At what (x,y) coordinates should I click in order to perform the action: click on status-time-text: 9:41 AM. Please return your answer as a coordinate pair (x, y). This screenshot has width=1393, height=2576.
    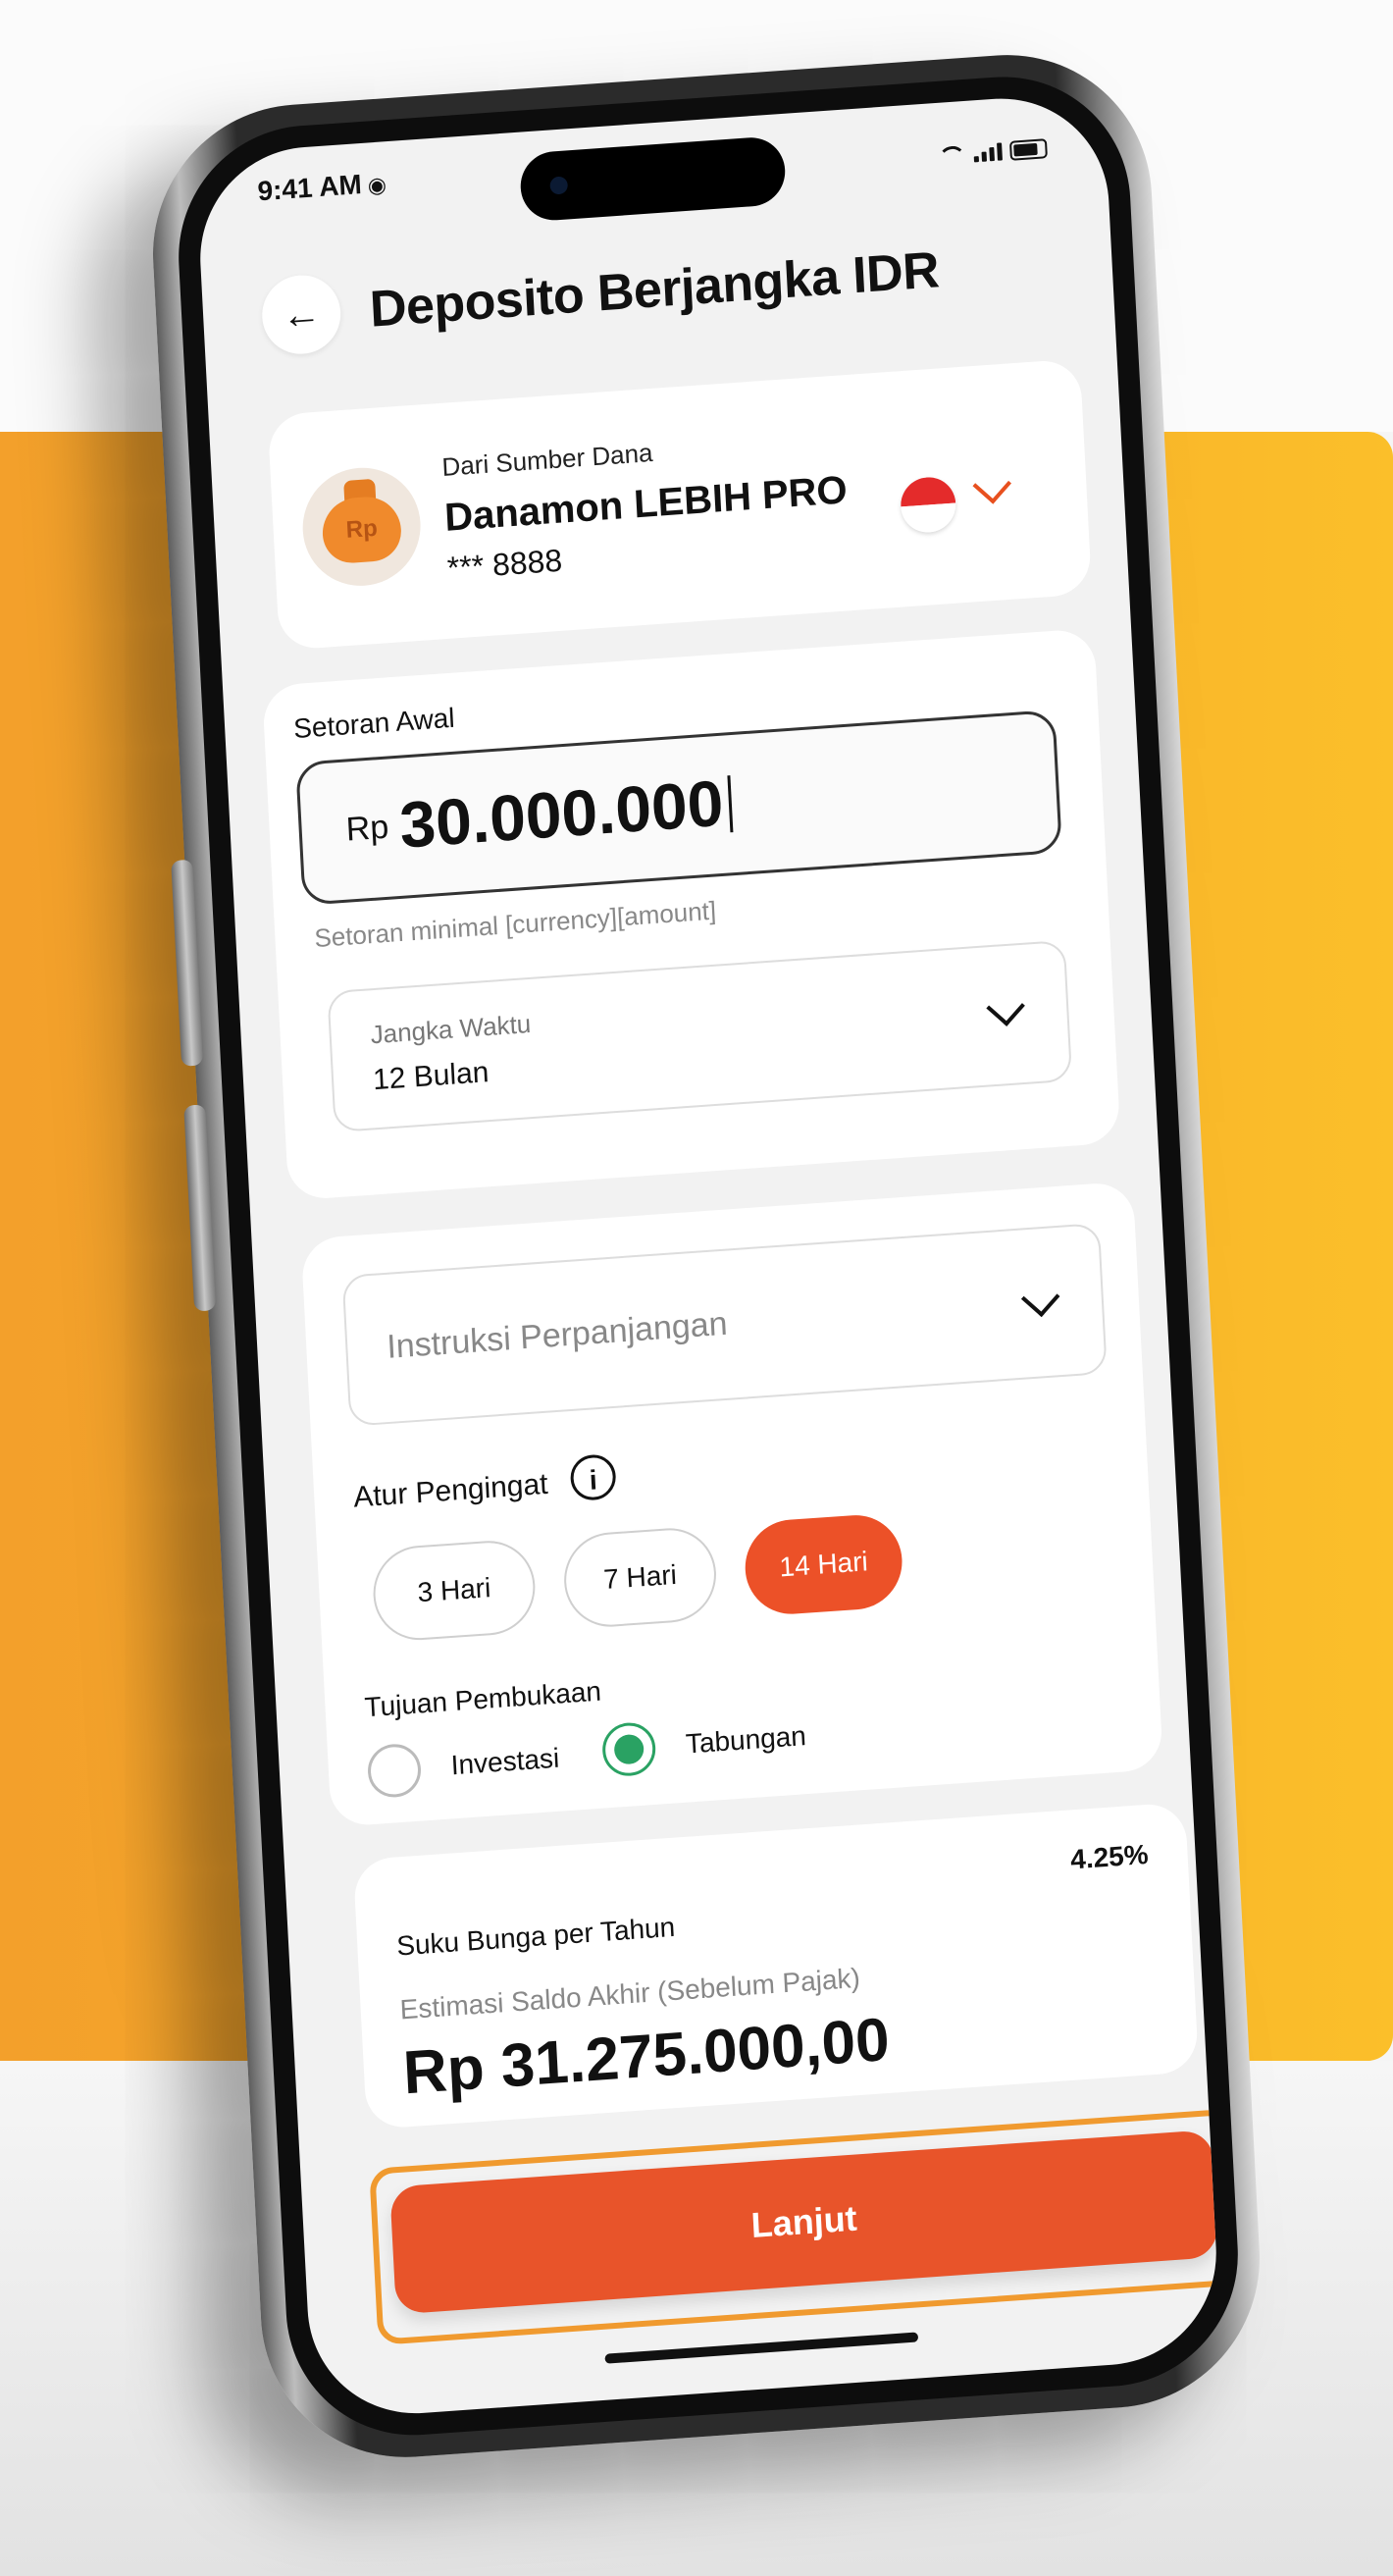
    Looking at the image, I should click on (309, 188).